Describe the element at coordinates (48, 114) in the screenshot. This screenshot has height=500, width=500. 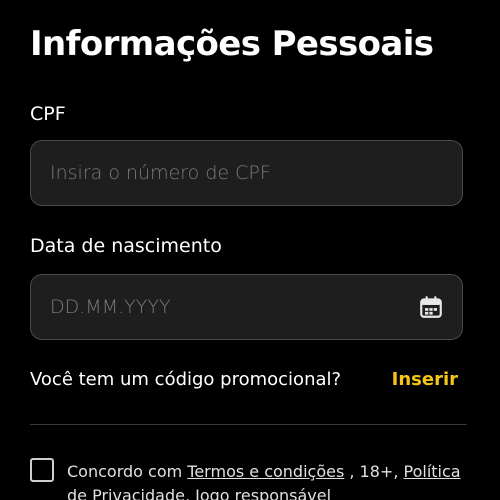
I see `cpf-label: CPF` at that location.